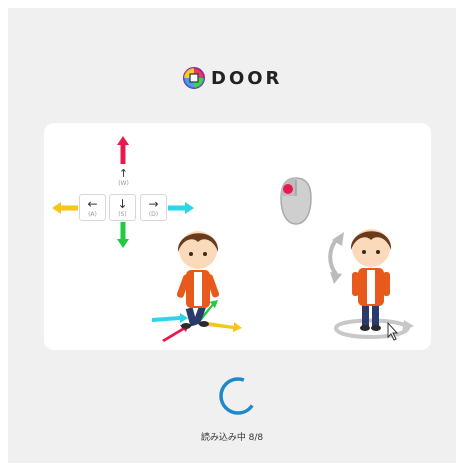 The image size is (464, 471). What do you see at coordinates (247, 78) in the screenshot?
I see `brand-name: DOOR` at bounding box center [247, 78].